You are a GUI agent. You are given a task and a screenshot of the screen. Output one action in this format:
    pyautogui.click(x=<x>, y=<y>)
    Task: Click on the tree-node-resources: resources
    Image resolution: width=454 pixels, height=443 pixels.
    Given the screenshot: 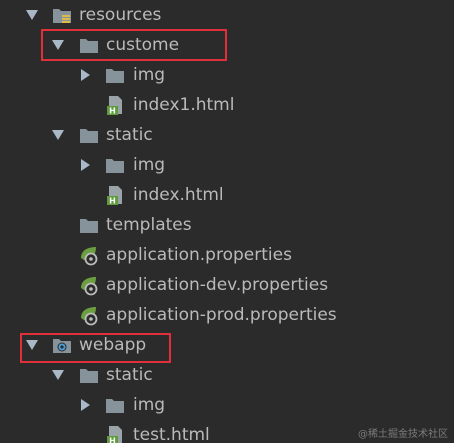 What is the action you would take?
    pyautogui.click(x=227, y=15)
    